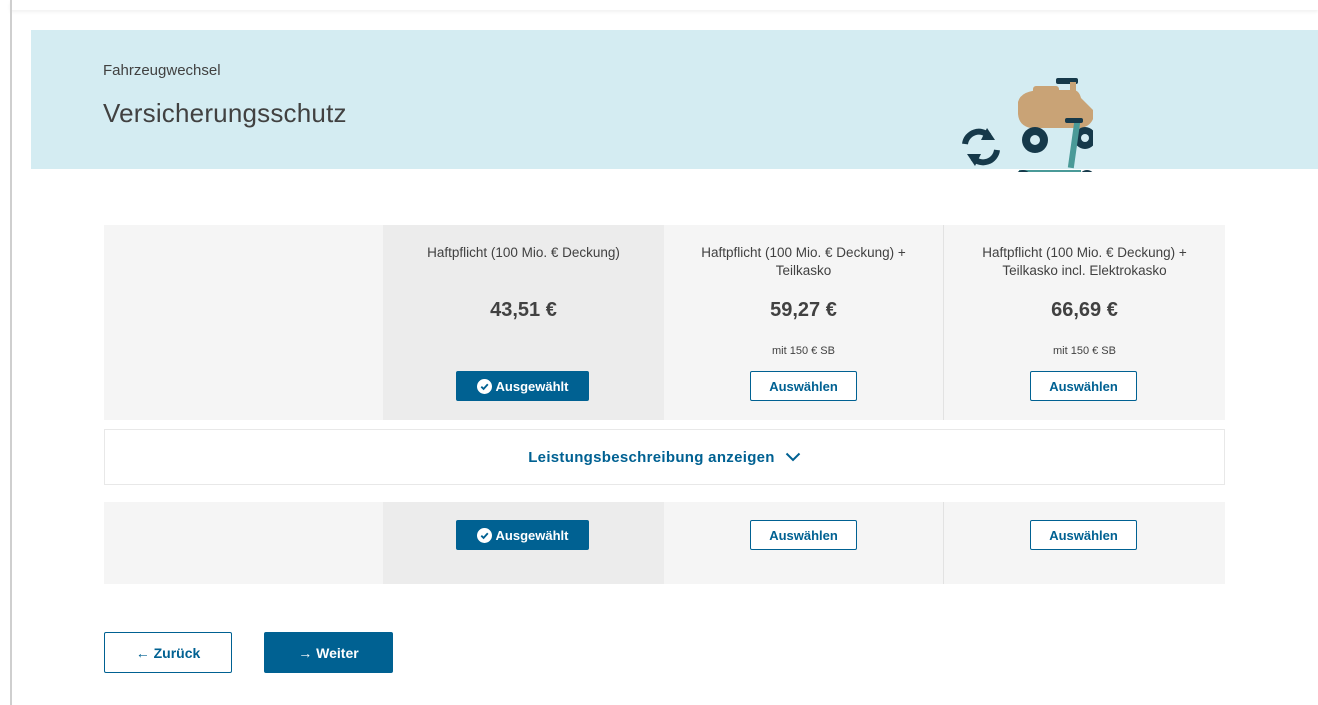  I want to click on plan-selection-row: Ausgewählt Auswählen Auswählen, so click(664, 543).